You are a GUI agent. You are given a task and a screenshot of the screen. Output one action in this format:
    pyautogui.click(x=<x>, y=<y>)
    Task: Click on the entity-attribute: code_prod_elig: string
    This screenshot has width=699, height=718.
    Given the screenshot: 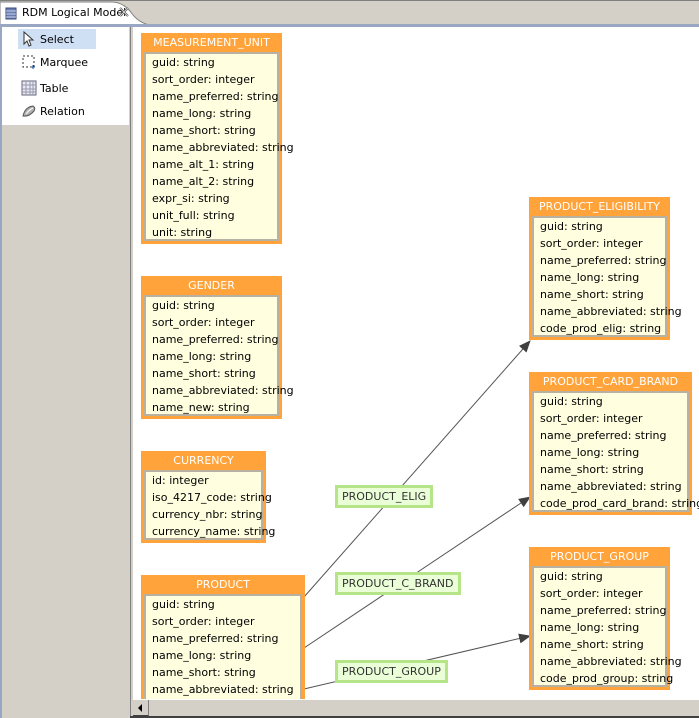 What is the action you would take?
    pyautogui.click(x=601, y=328)
    